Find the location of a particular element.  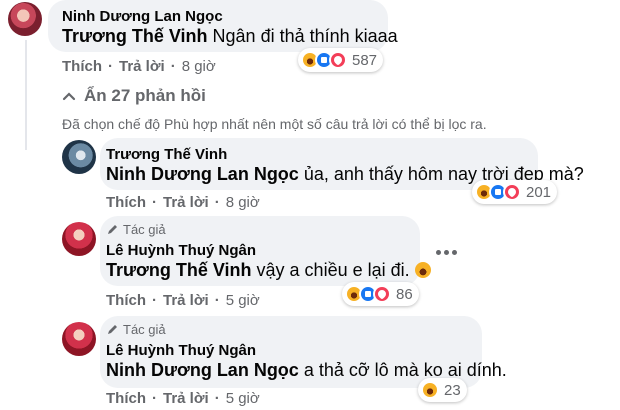

reply-actions: Thích · Trả lời · 8 giờ is located at coordinates (183, 202).